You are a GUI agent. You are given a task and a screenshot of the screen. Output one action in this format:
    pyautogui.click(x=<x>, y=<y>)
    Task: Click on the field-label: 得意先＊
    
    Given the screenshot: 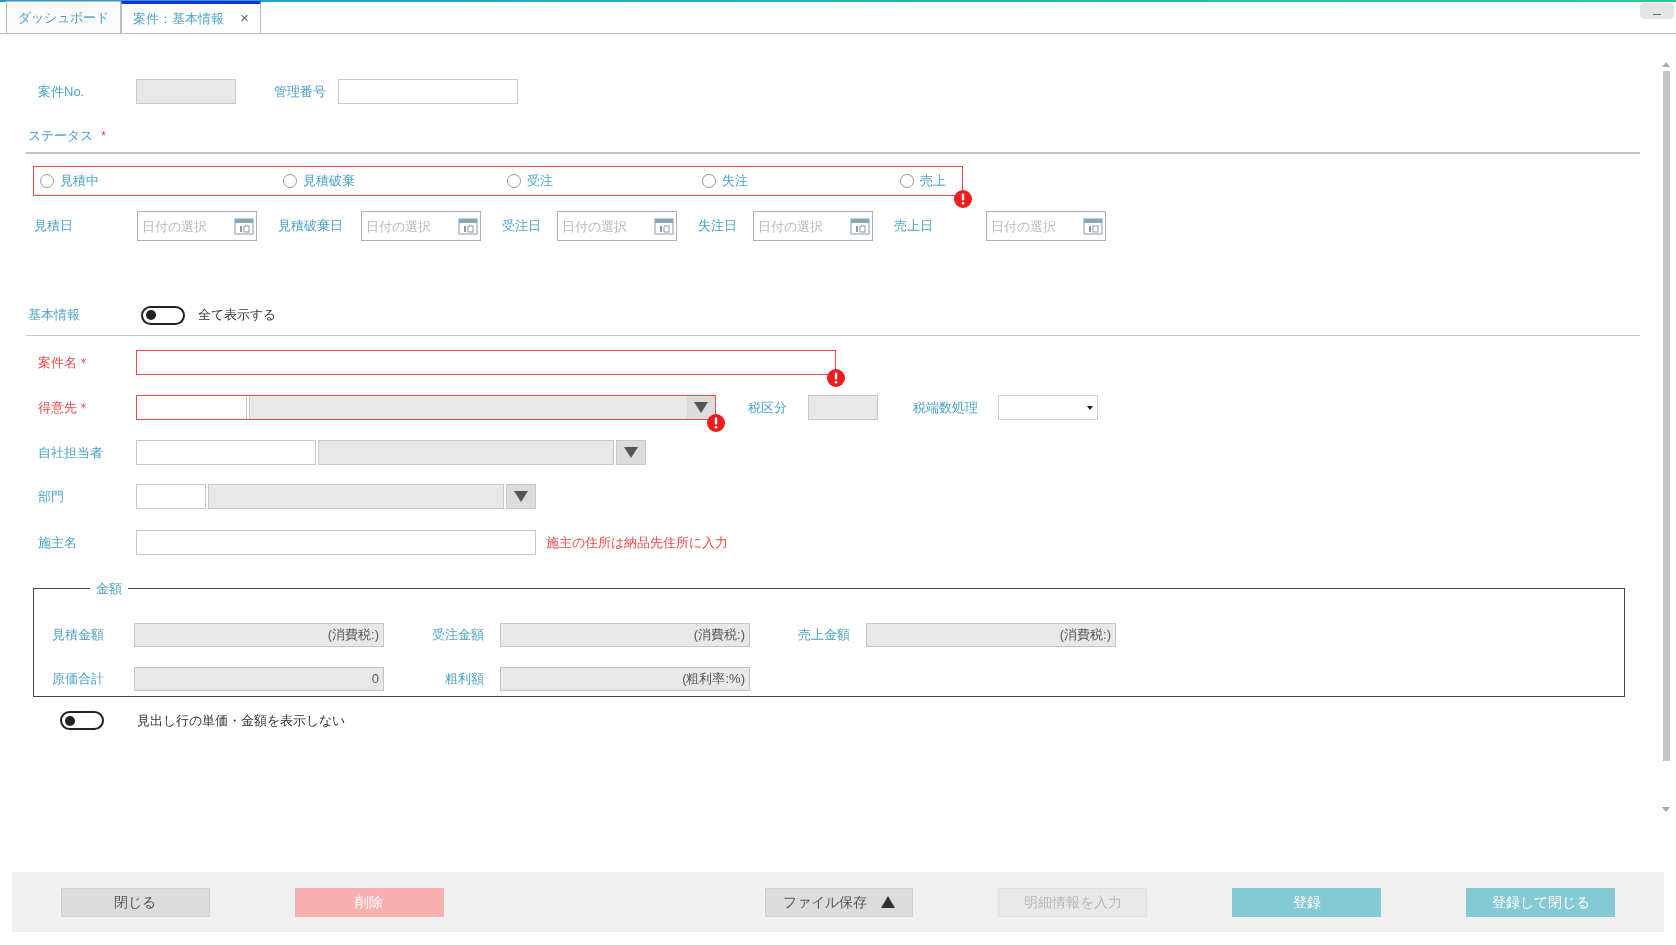 What is the action you would take?
    pyautogui.click(x=64, y=407)
    